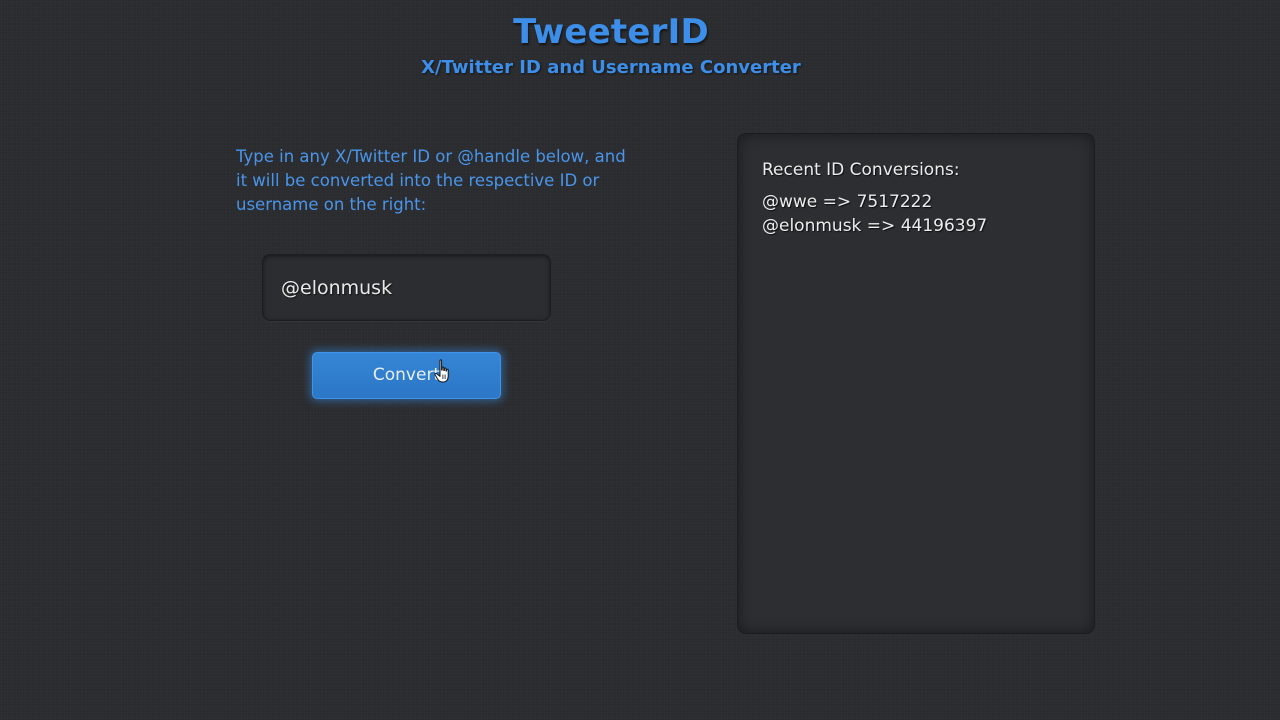 This screenshot has width=1280, height=720. Describe the element at coordinates (406, 287) in the screenshot. I see `id-handle-input` at that location.